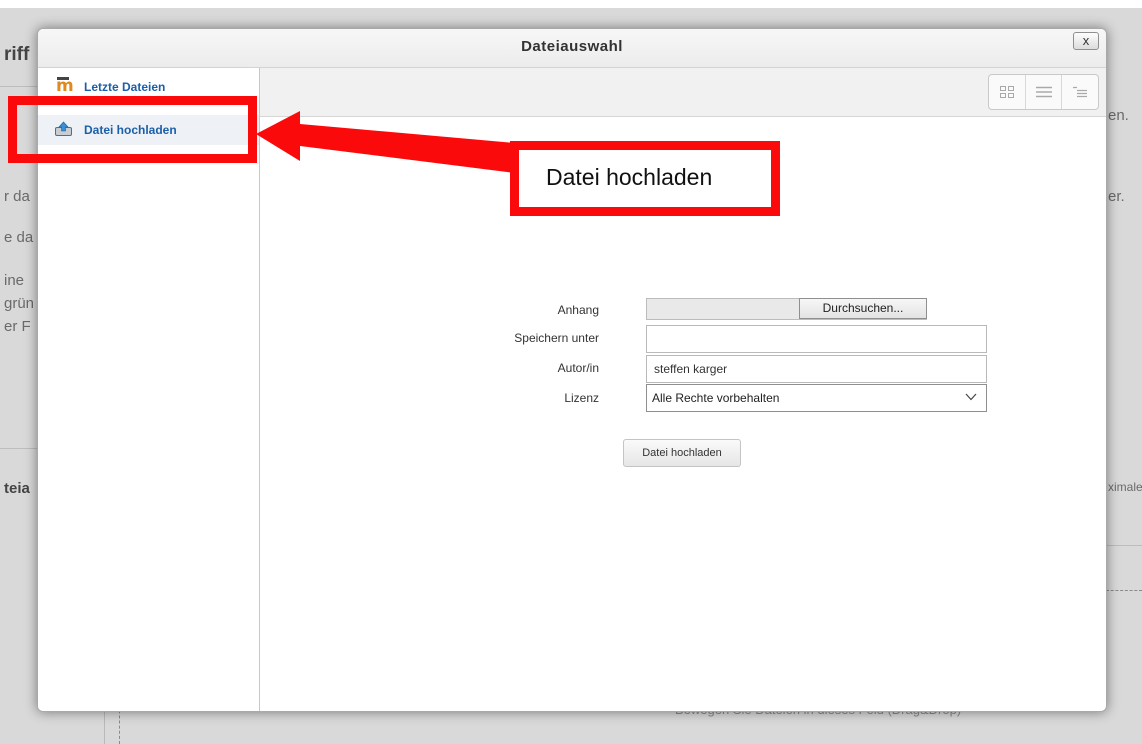 The width and height of the screenshot is (1142, 744). I want to click on close-icon: x, so click(1086, 40).